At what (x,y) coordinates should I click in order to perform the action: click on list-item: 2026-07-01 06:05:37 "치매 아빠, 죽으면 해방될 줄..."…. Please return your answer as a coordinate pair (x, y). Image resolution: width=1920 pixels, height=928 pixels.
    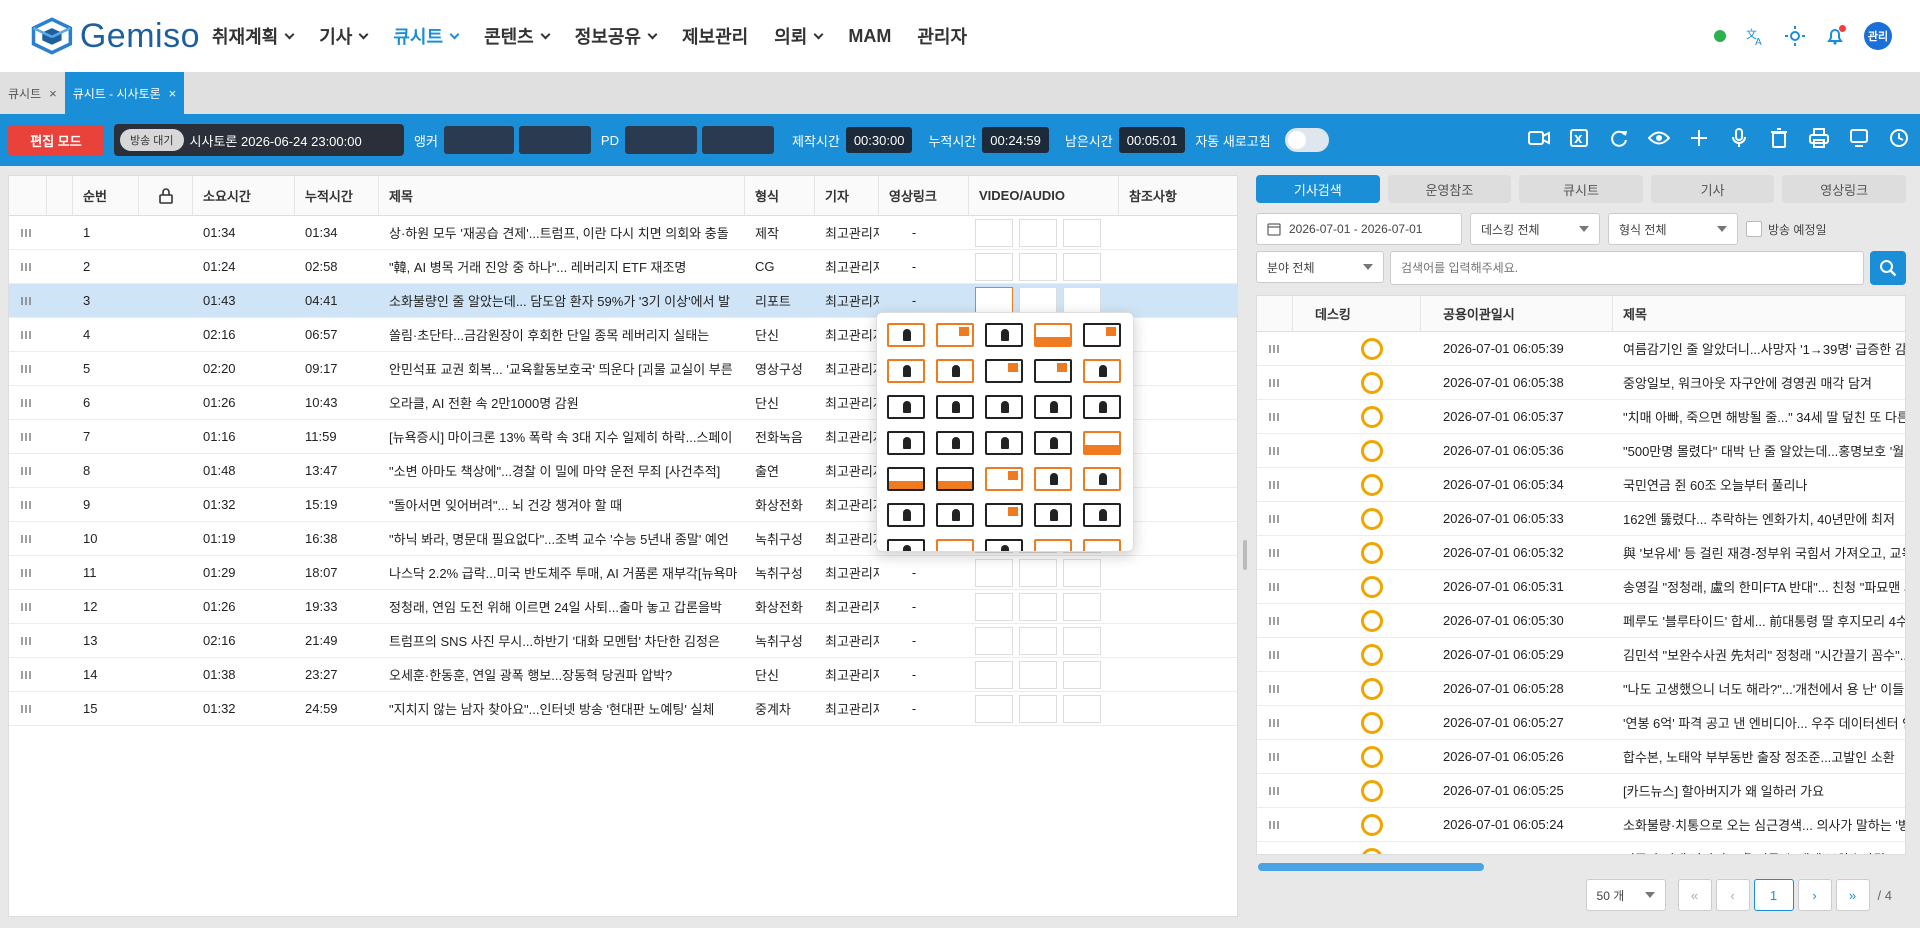
    Looking at the image, I should click on (1581, 417).